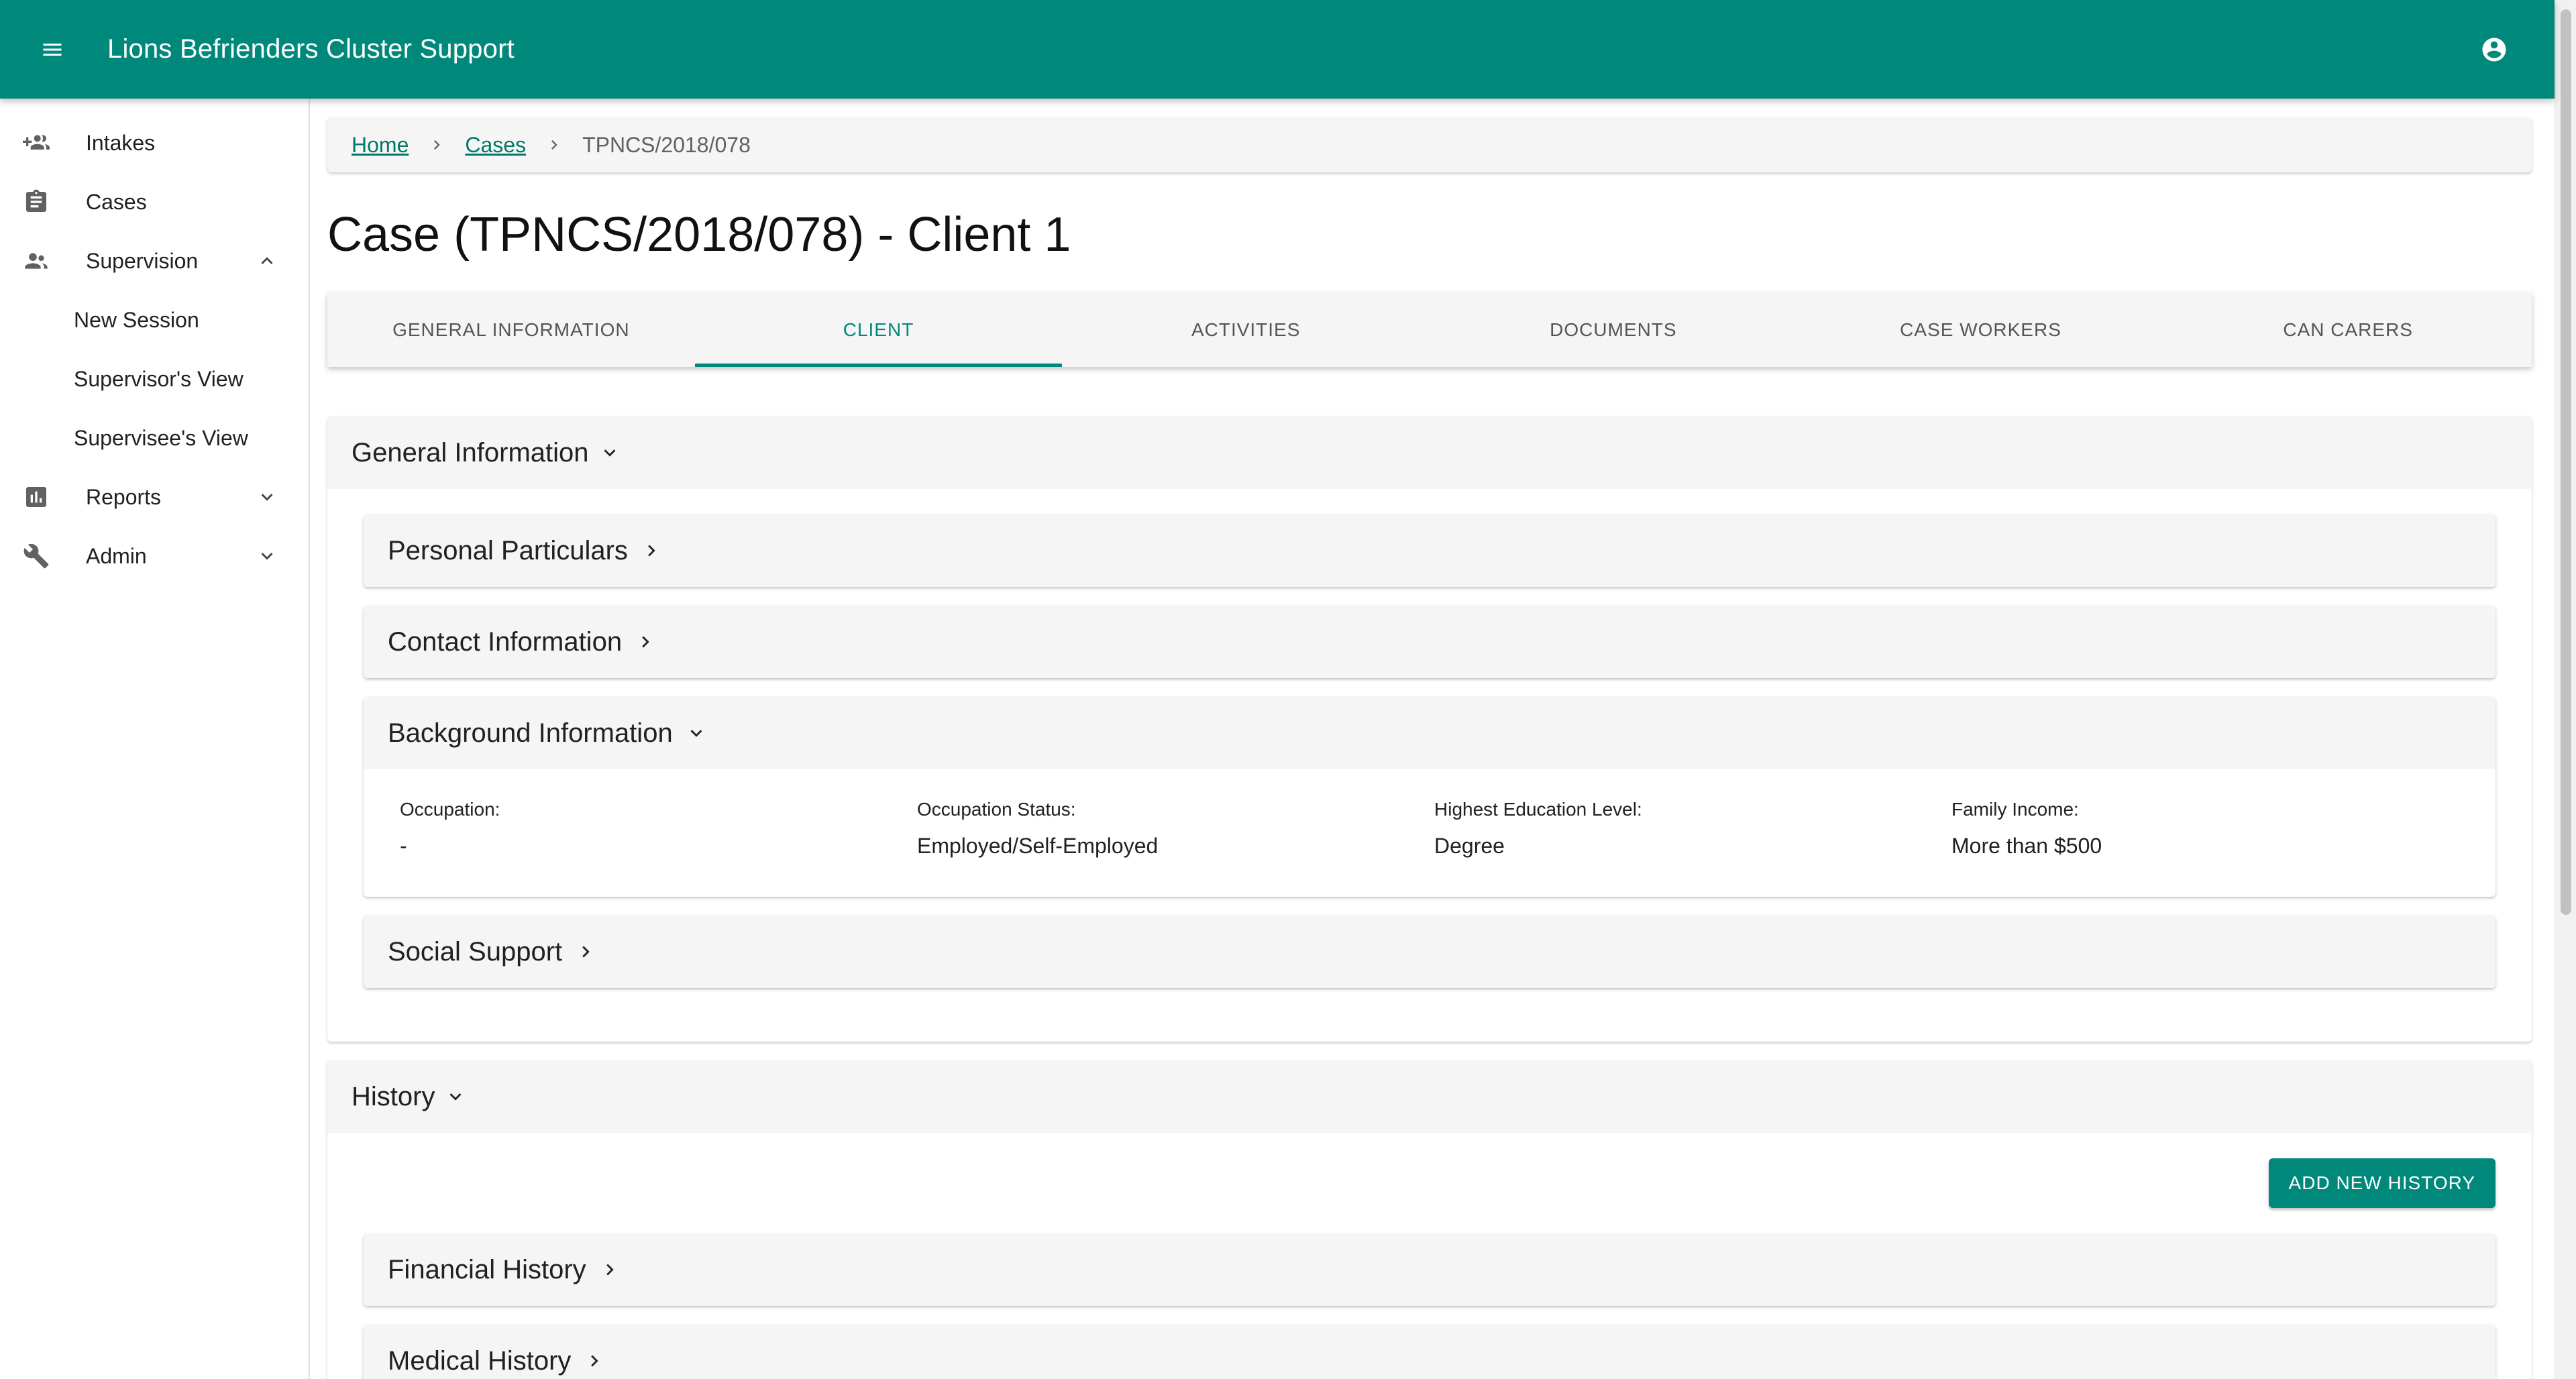  What do you see at coordinates (1246, 330) in the screenshot?
I see `tab-activities: ACTIVITIES` at bounding box center [1246, 330].